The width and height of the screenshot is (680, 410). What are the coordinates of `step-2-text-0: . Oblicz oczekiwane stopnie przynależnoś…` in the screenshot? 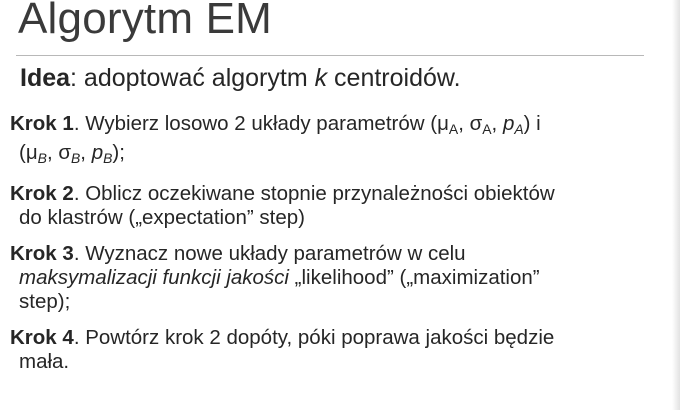 It's located at (314, 193).